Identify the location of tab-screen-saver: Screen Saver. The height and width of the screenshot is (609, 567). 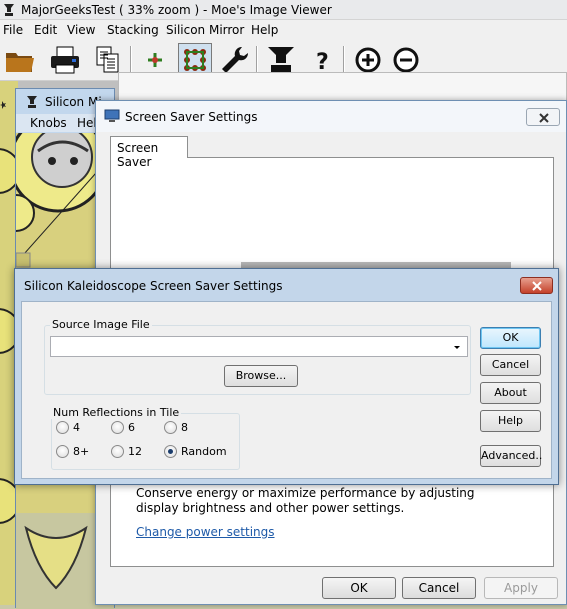
(149, 152).